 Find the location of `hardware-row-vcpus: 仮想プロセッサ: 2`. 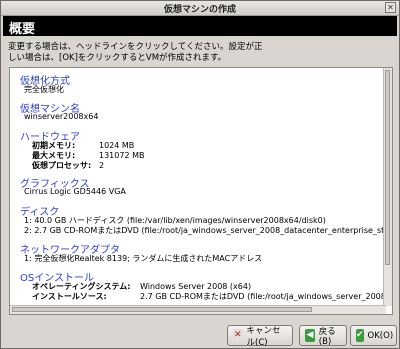

hardware-row-vcpus: 仮想プロセッサ: 2 is located at coordinates (68, 165).